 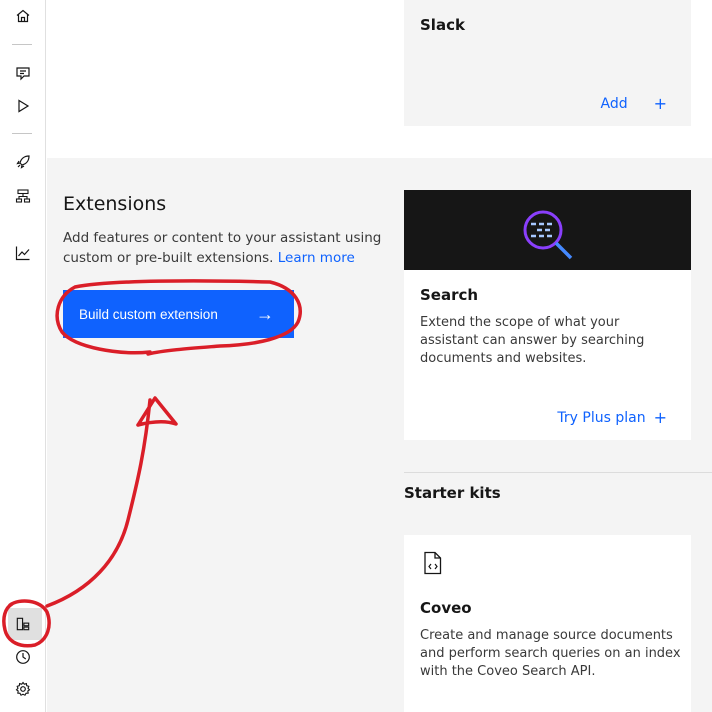 I want to click on chat-icon, so click(x=23, y=73).